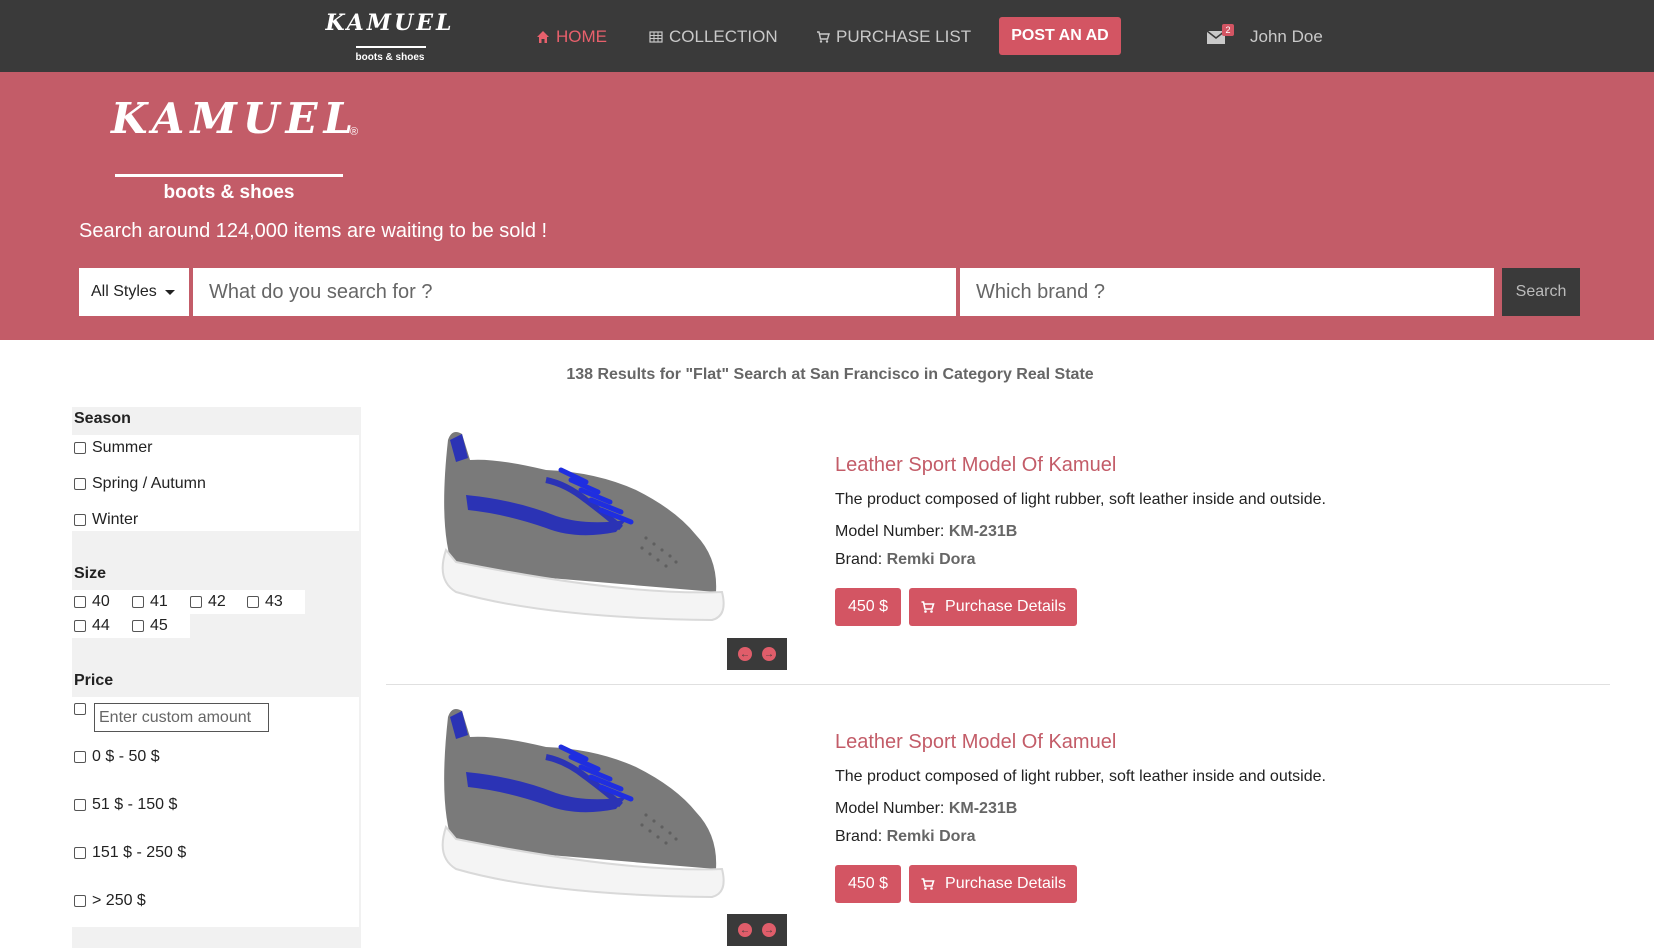 Image resolution: width=1654 pixels, height=948 pixels. I want to click on nav-collection-label: COLLECTION, so click(723, 36).